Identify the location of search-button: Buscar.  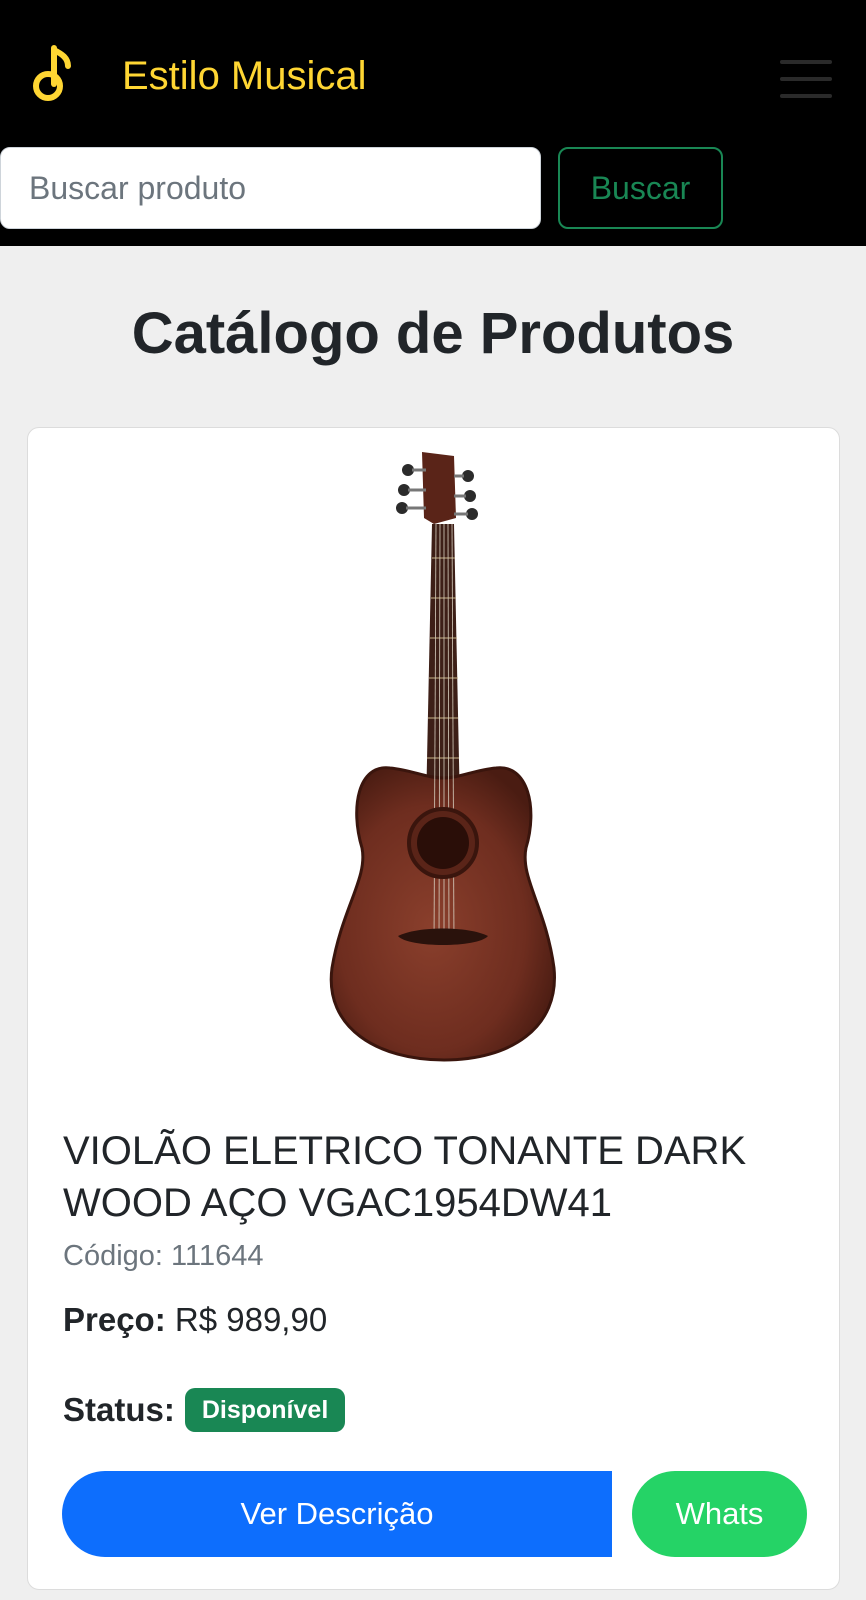
(640, 188).